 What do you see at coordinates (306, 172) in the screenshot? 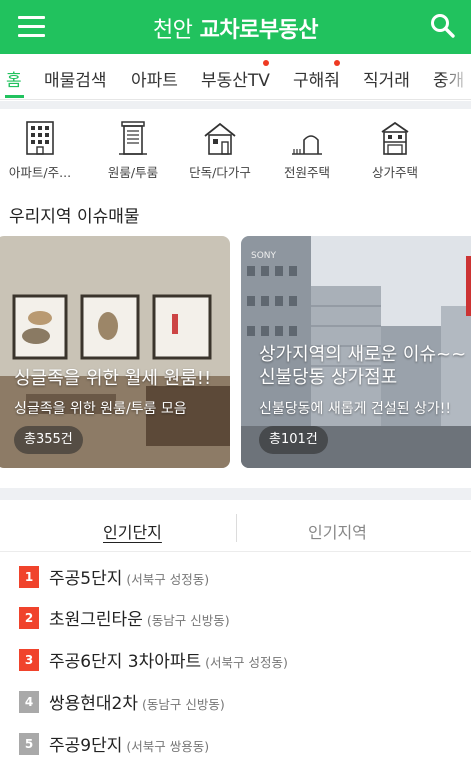
I see `category-label: 전원주택` at bounding box center [306, 172].